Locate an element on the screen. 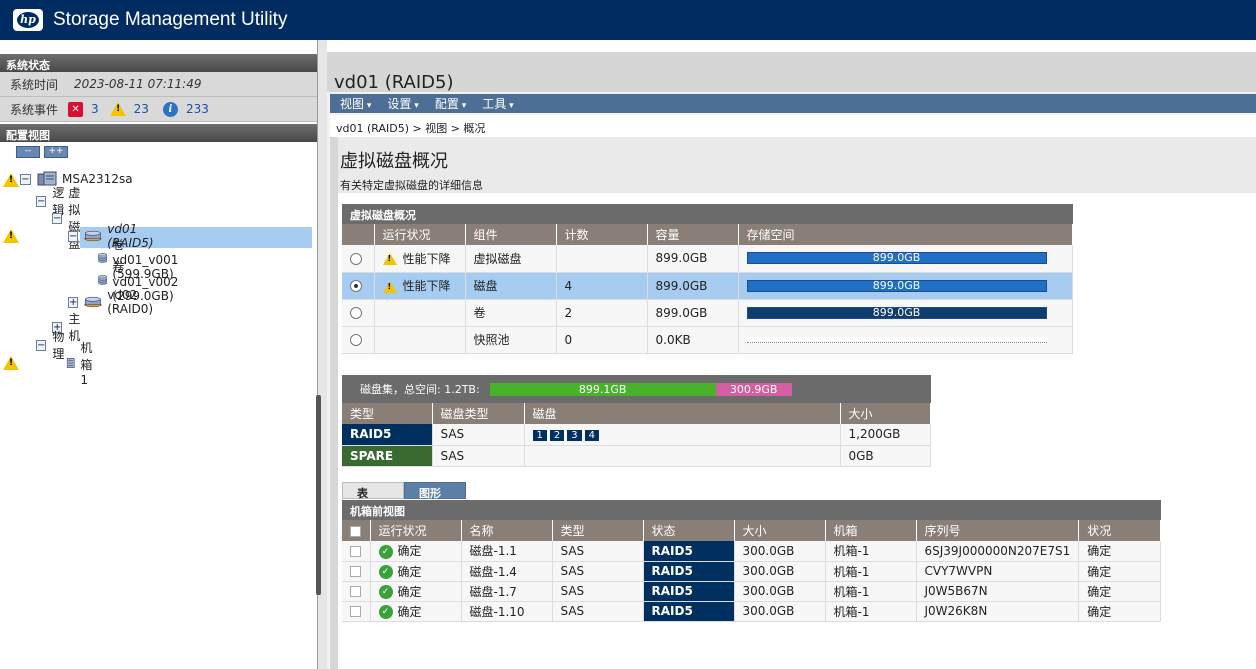  volume-icon is located at coordinates (103, 258).